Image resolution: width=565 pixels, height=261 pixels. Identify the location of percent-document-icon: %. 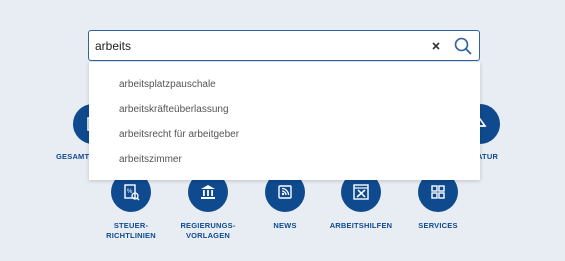
(132, 192).